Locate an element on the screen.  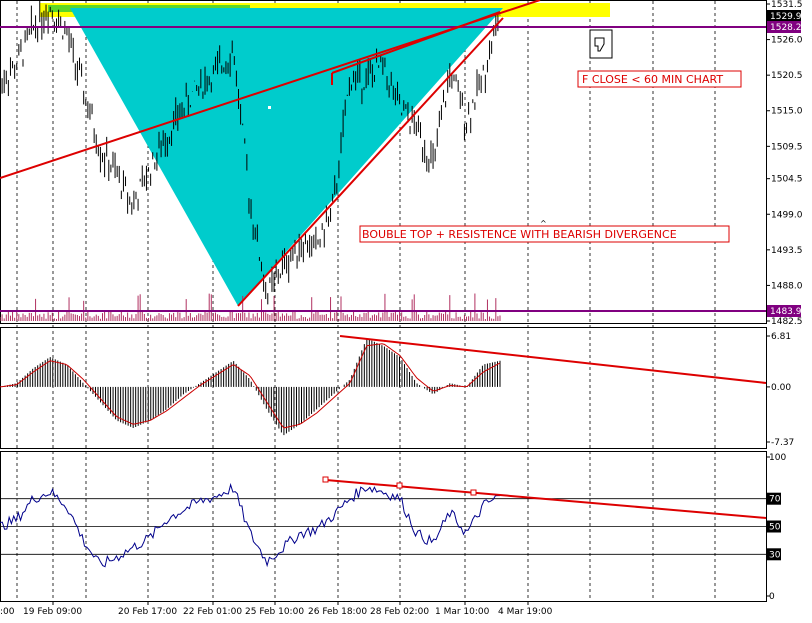
annotation-close-text: F CLOSE < 60 MIN CHART is located at coordinates (652, 79).